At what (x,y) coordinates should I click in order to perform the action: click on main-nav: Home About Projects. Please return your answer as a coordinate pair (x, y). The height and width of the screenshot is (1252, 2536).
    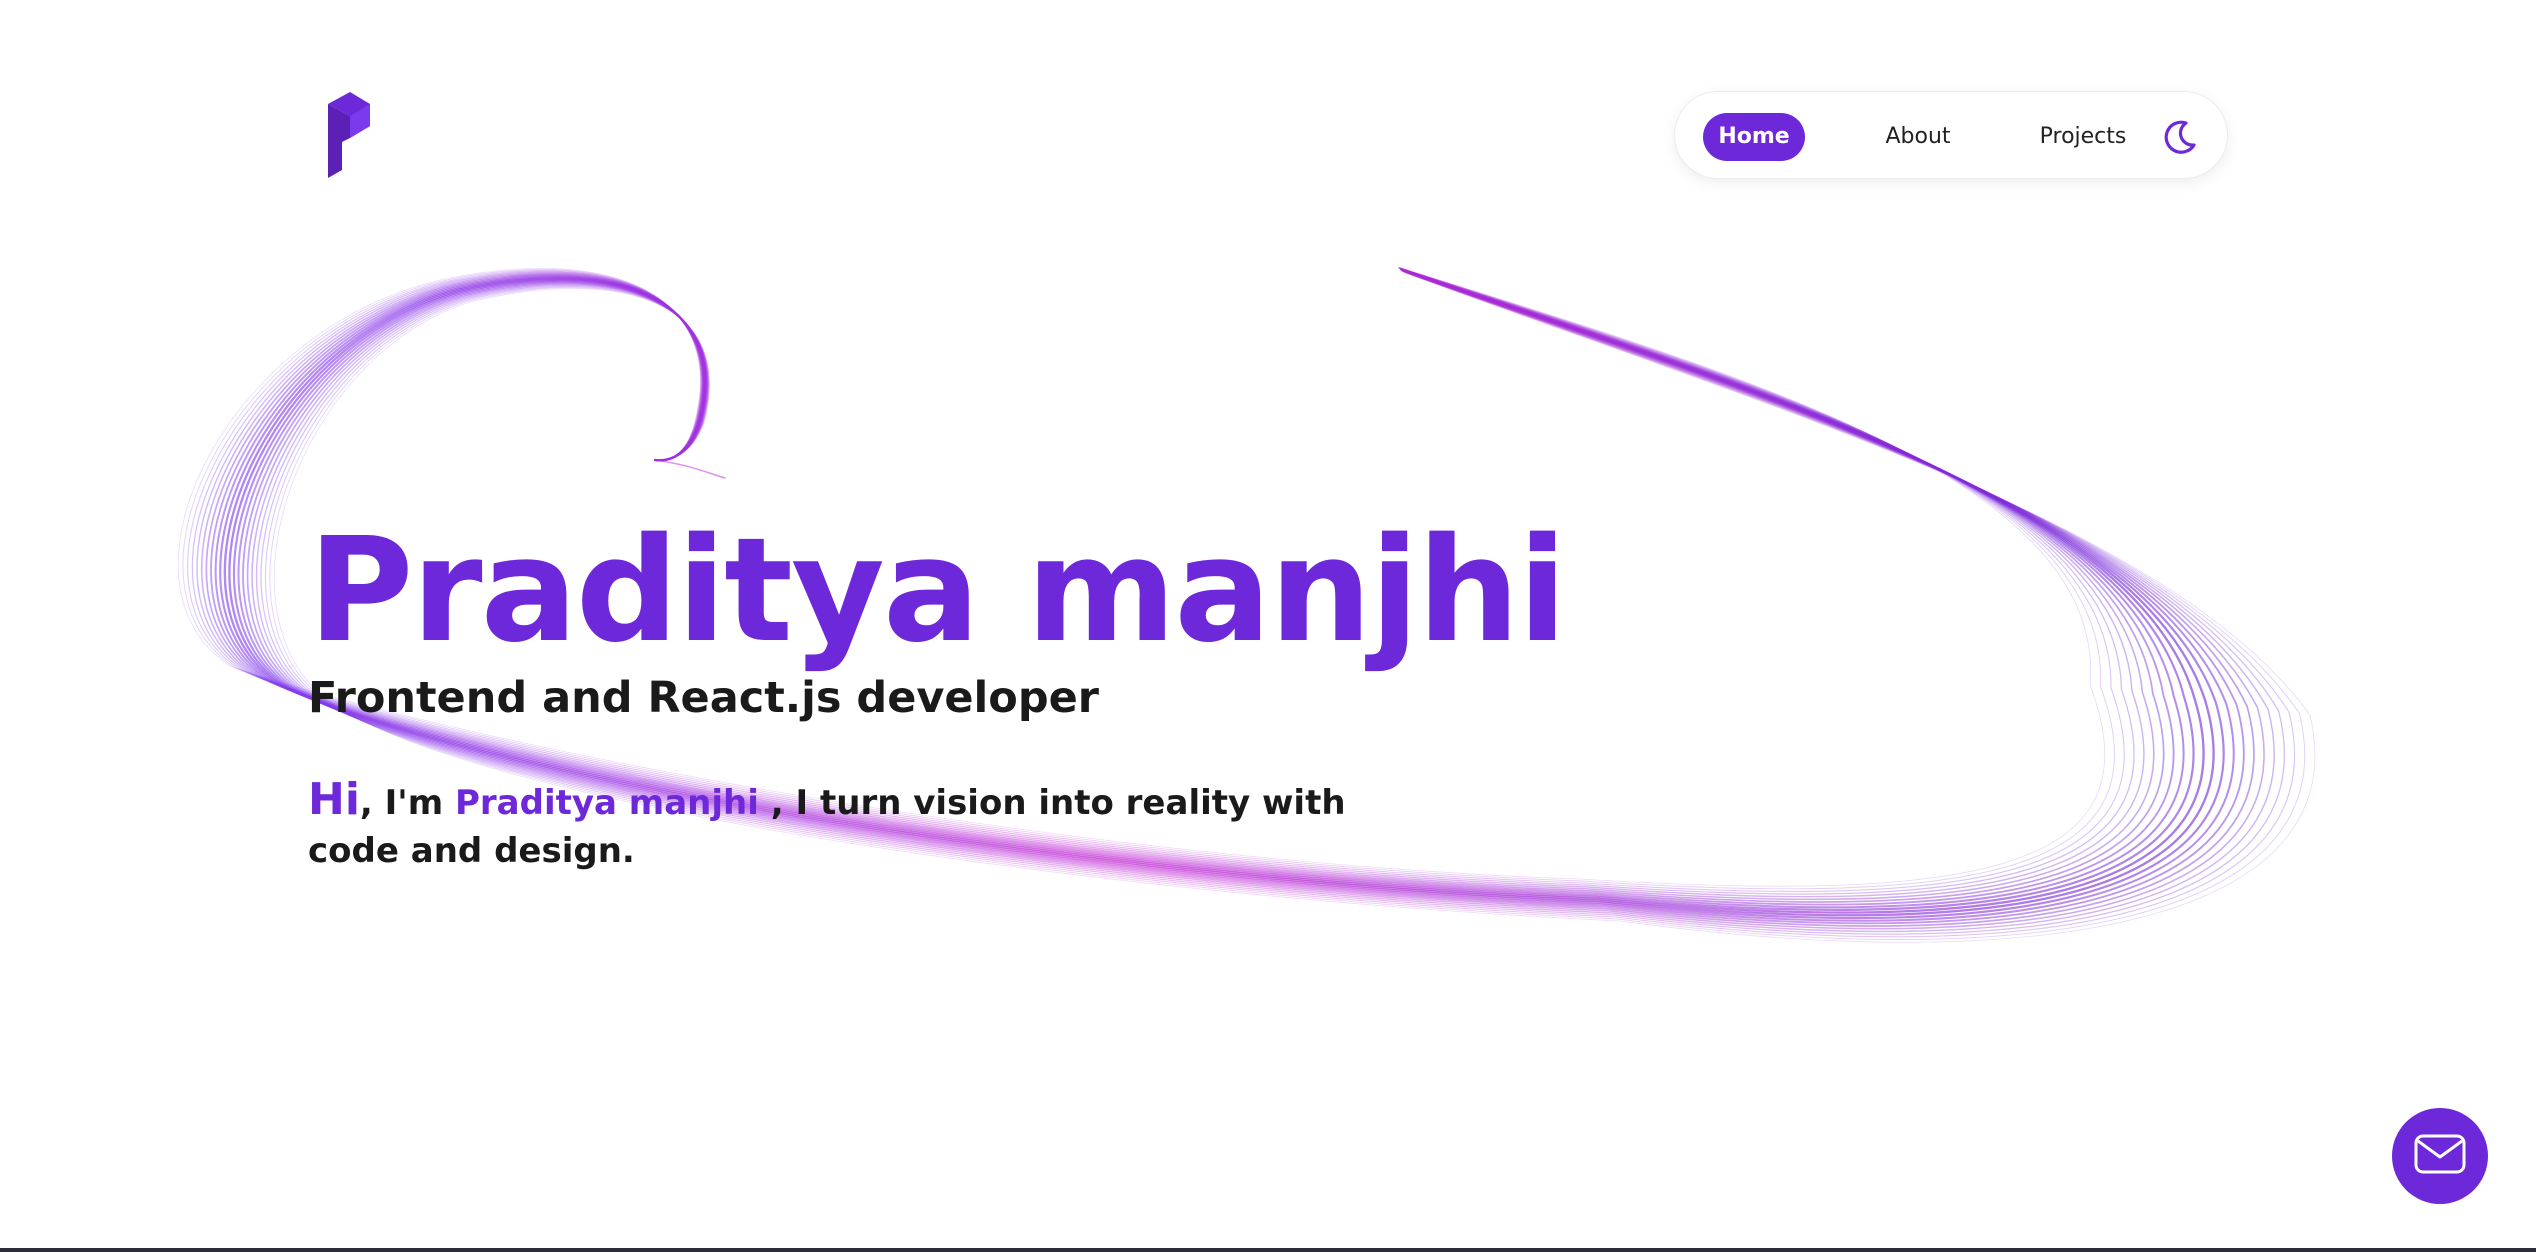
    Looking at the image, I should click on (1951, 135).